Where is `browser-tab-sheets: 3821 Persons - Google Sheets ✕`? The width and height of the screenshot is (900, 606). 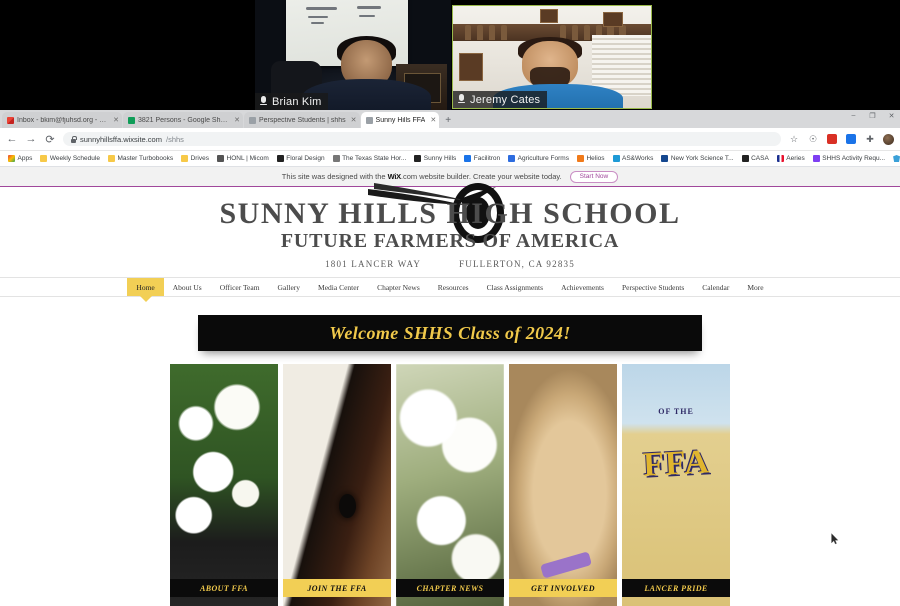 browser-tab-sheets: 3821 Persons - Google Sheets ✕ is located at coordinates (183, 120).